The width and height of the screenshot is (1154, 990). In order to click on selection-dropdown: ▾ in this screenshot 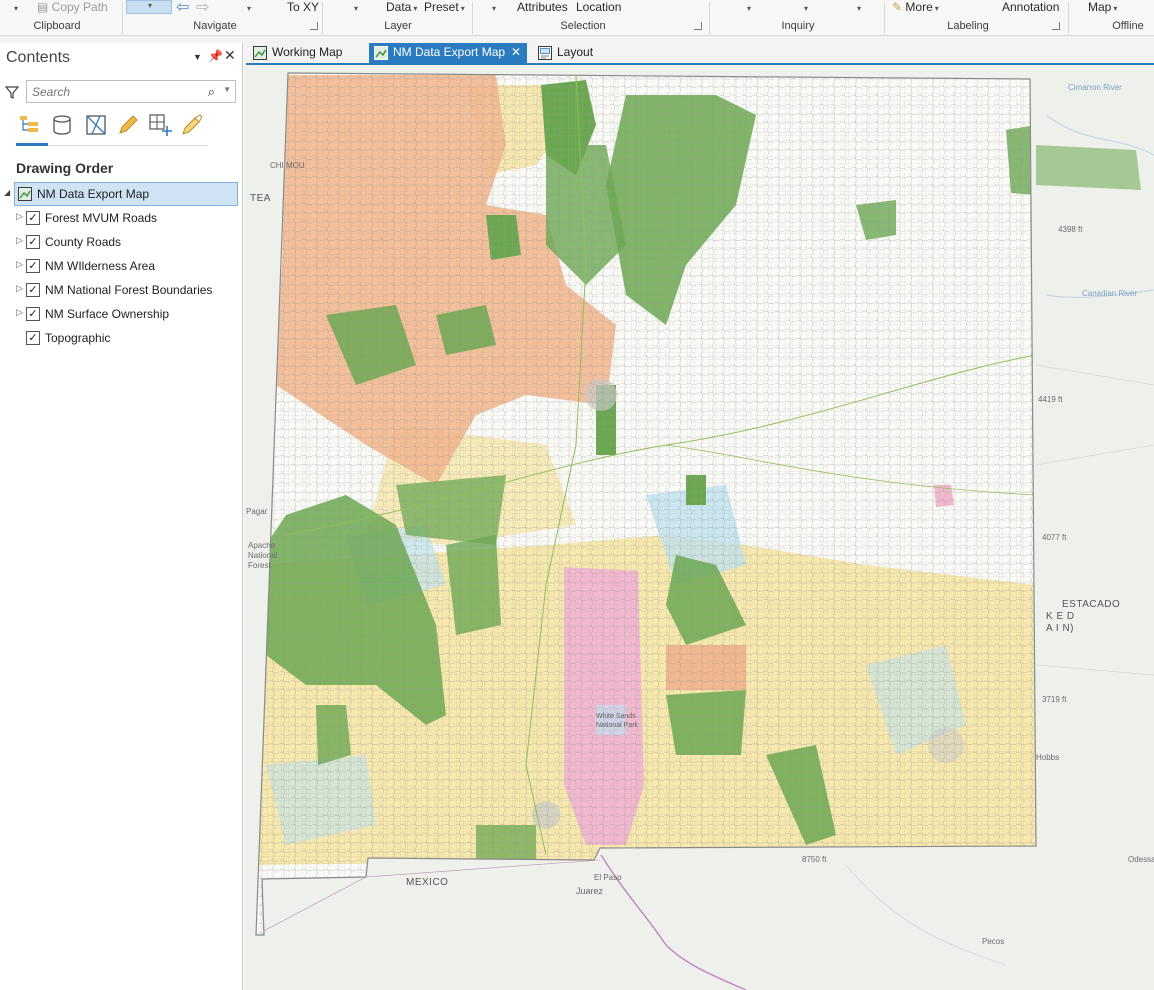, I will do `click(493, 8)`.